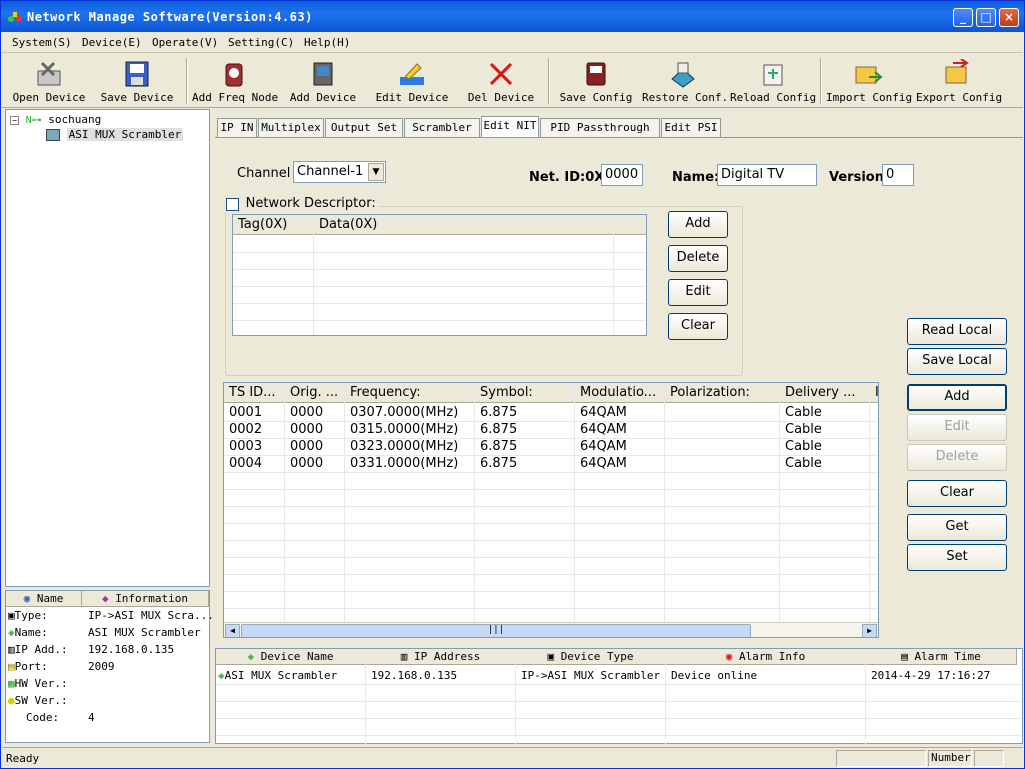 The height and width of the screenshot is (769, 1025). Describe the element at coordinates (273, 225) in the screenshot. I see `col-tag: Tag(0X)` at that location.